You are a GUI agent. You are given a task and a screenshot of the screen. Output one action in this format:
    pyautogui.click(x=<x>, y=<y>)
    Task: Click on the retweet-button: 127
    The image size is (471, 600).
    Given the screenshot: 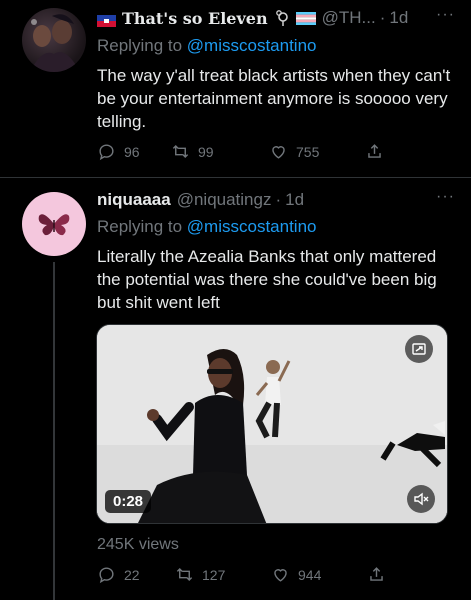 What is the action you would take?
    pyautogui.click(x=223, y=574)
    